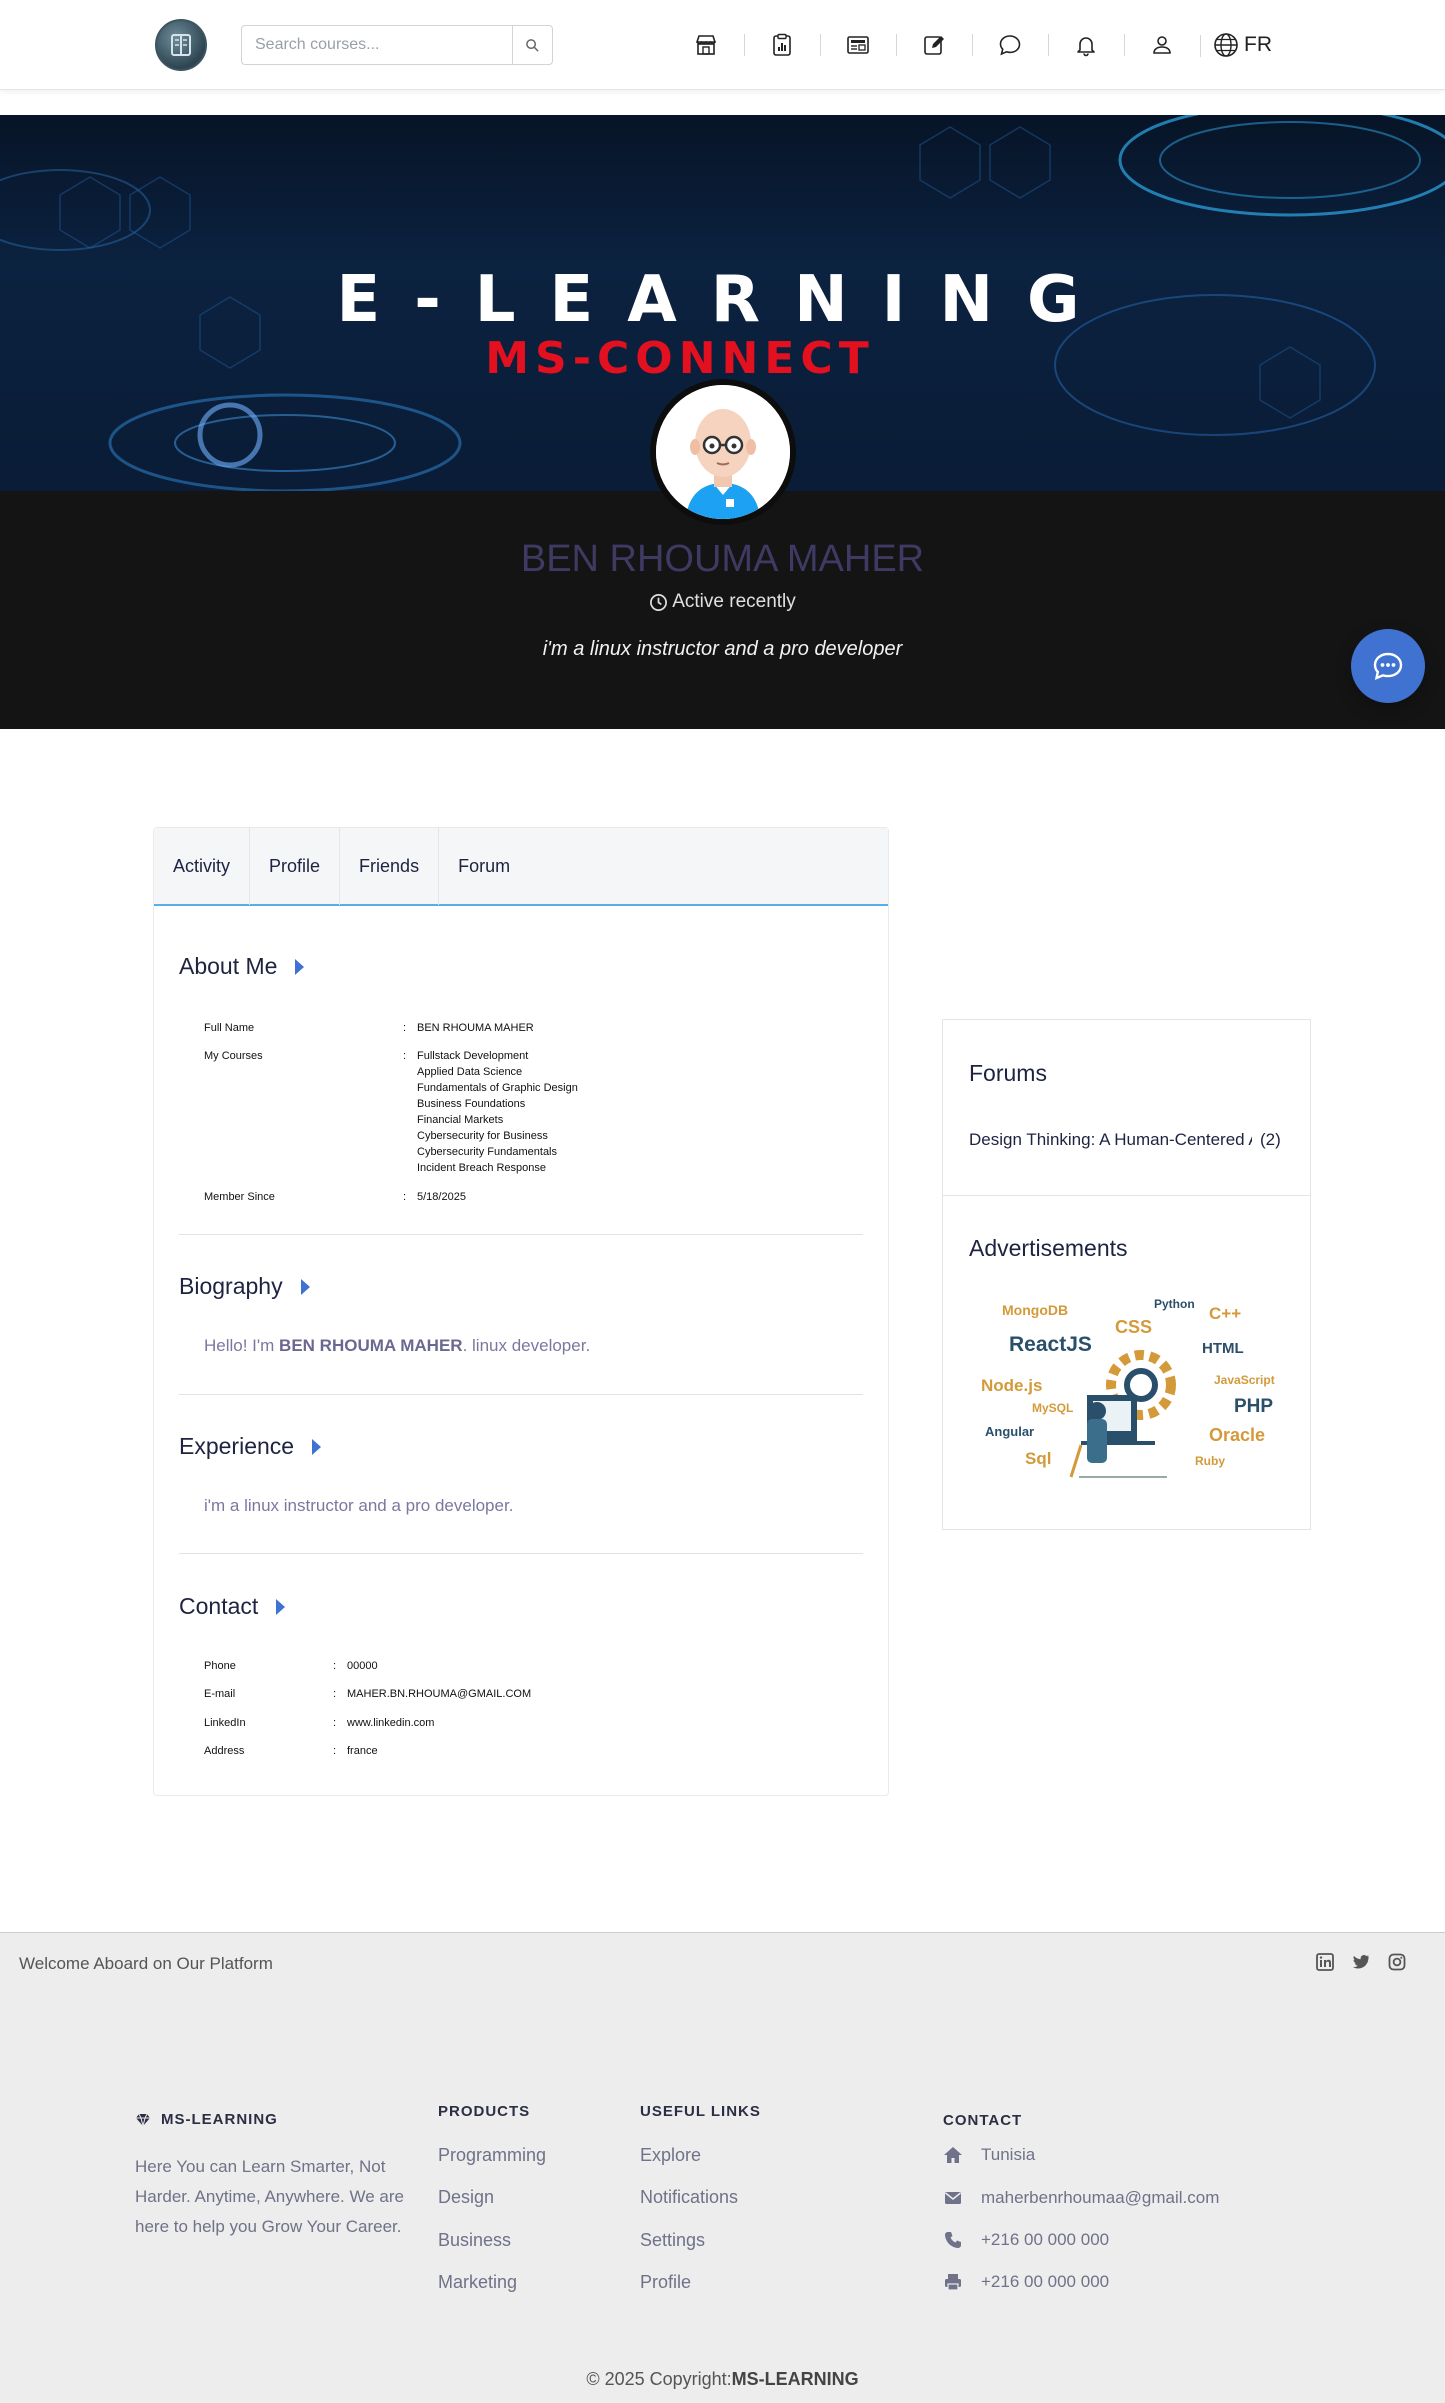 The image size is (1445, 2403). I want to click on contact-heading: Contact, so click(232, 1606).